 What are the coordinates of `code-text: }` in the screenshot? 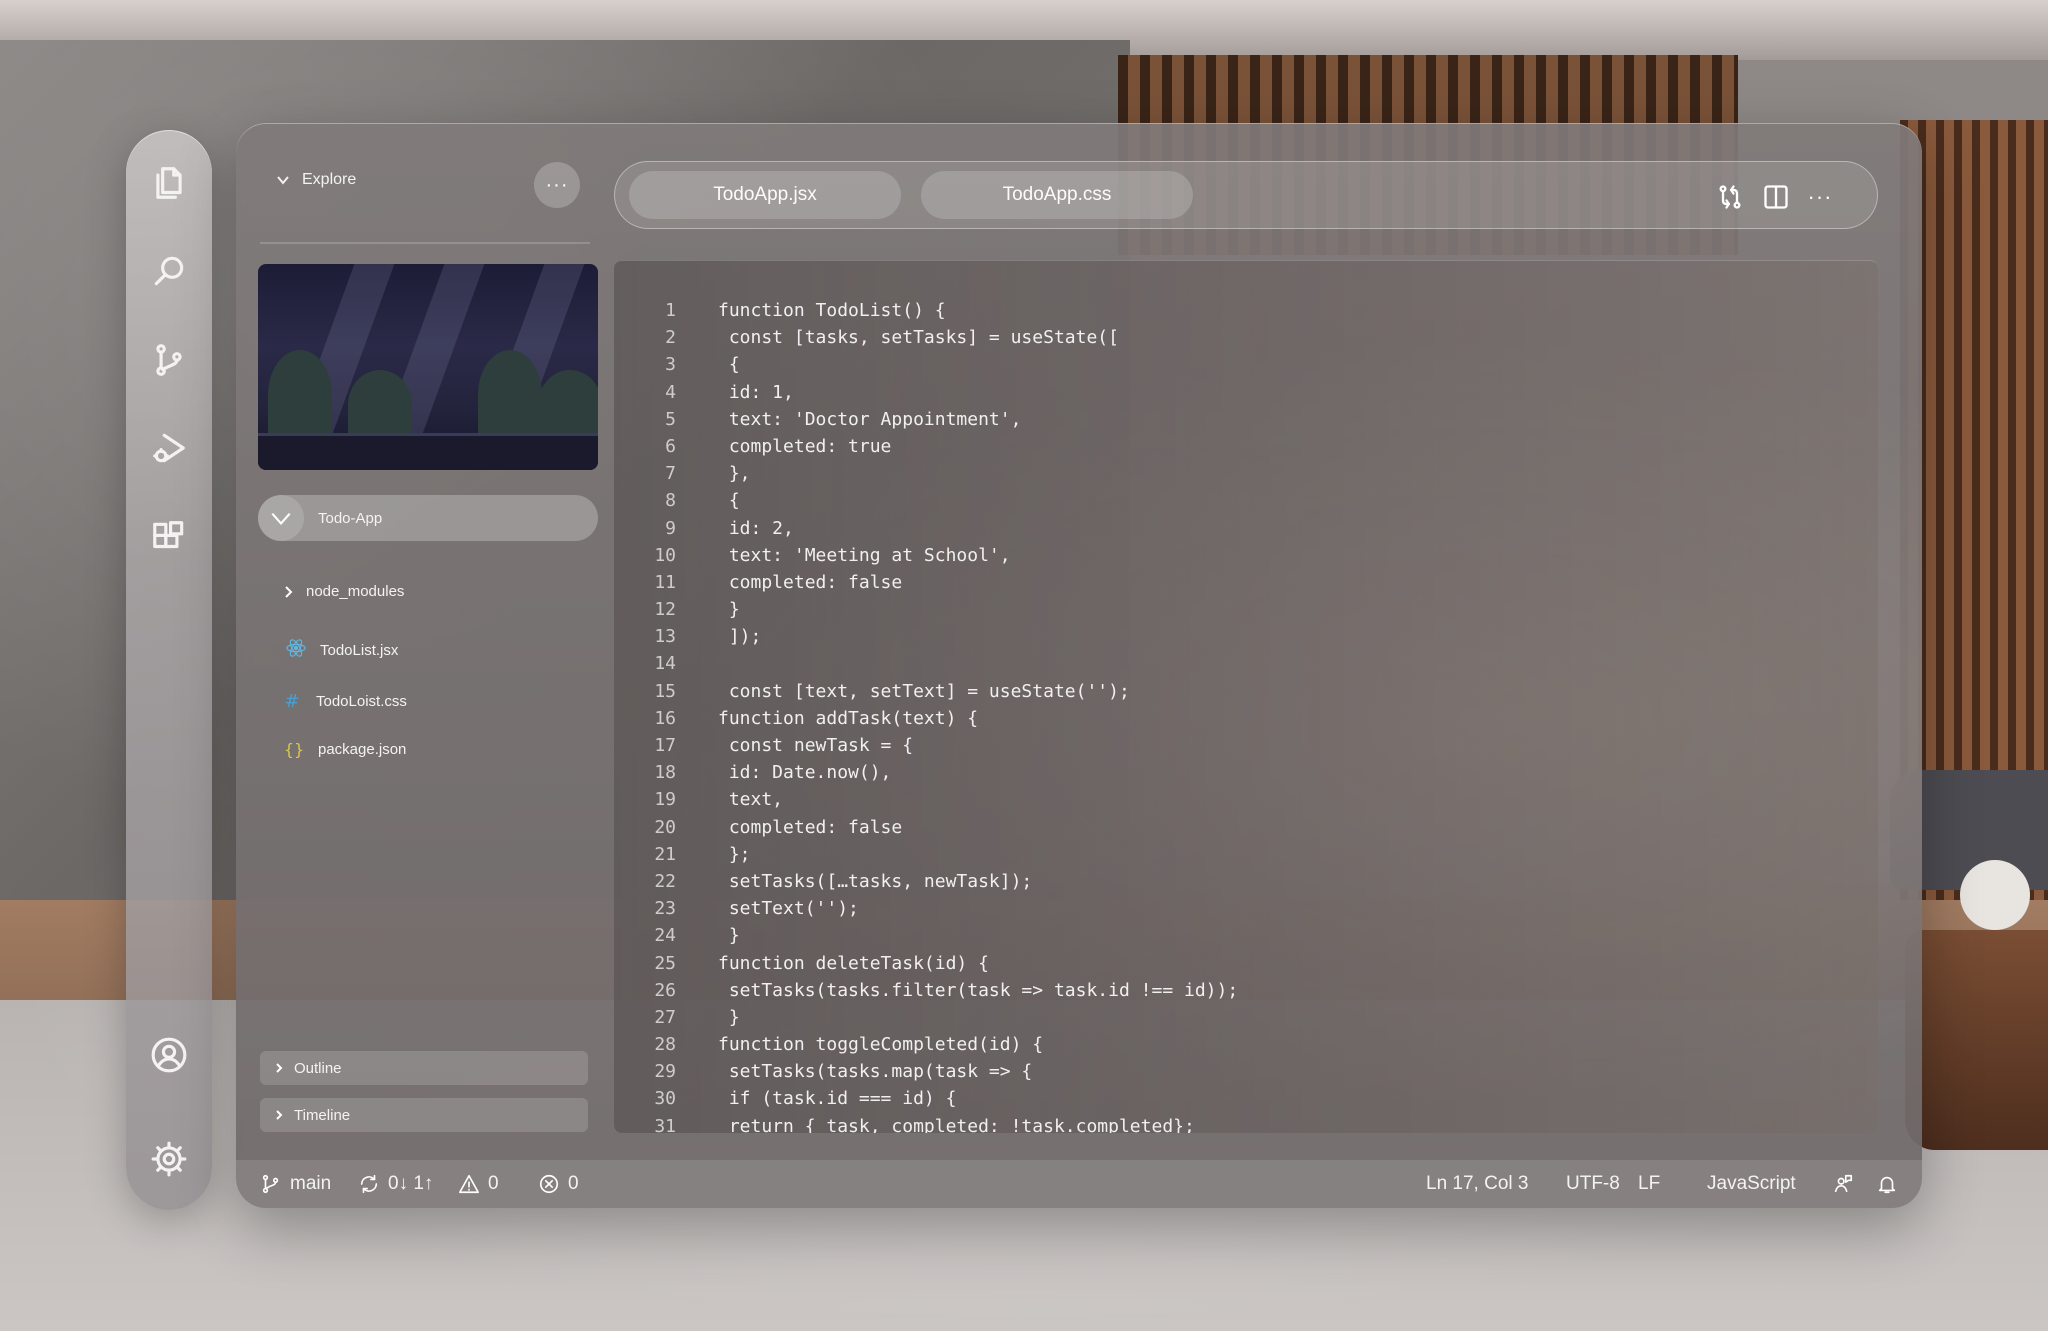 It's located at (729, 936).